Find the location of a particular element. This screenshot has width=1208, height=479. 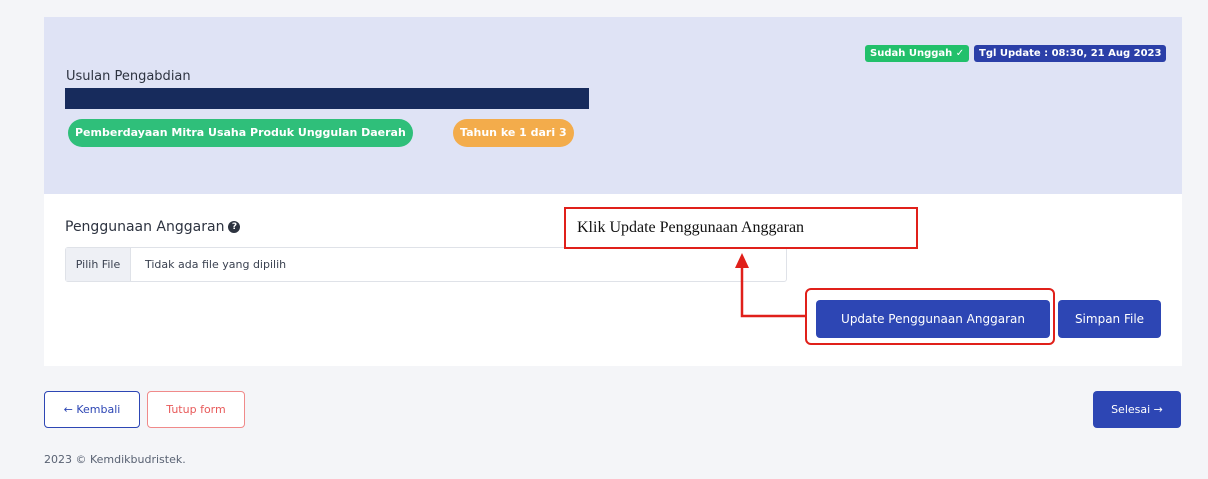

budget-usage-label-text: Penggunaan Anggaran is located at coordinates (145, 227).